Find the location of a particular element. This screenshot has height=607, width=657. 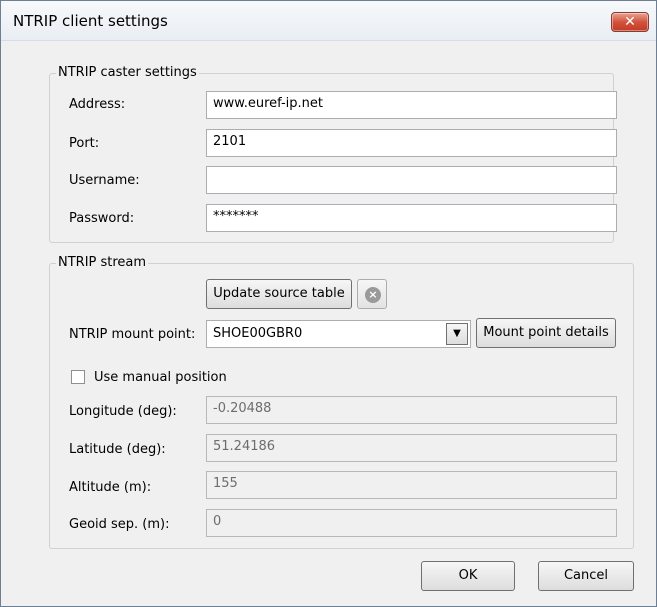

username-field is located at coordinates (411, 180).